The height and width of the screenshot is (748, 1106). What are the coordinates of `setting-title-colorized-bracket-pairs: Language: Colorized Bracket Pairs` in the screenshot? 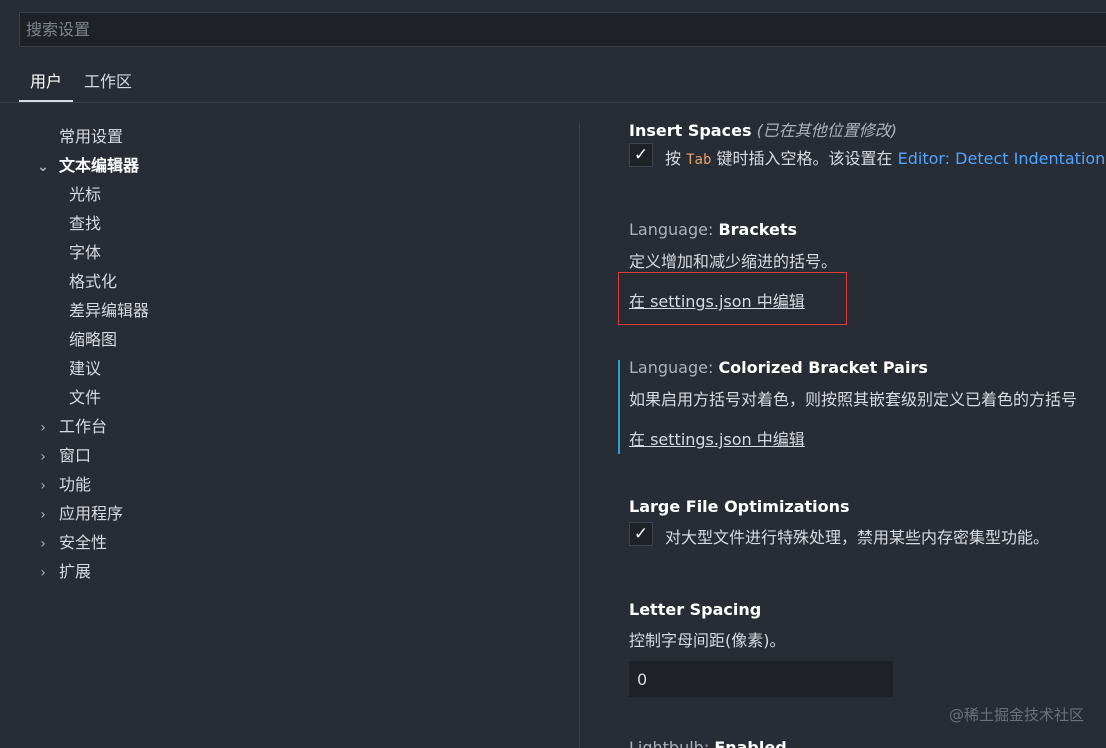 It's located at (778, 367).